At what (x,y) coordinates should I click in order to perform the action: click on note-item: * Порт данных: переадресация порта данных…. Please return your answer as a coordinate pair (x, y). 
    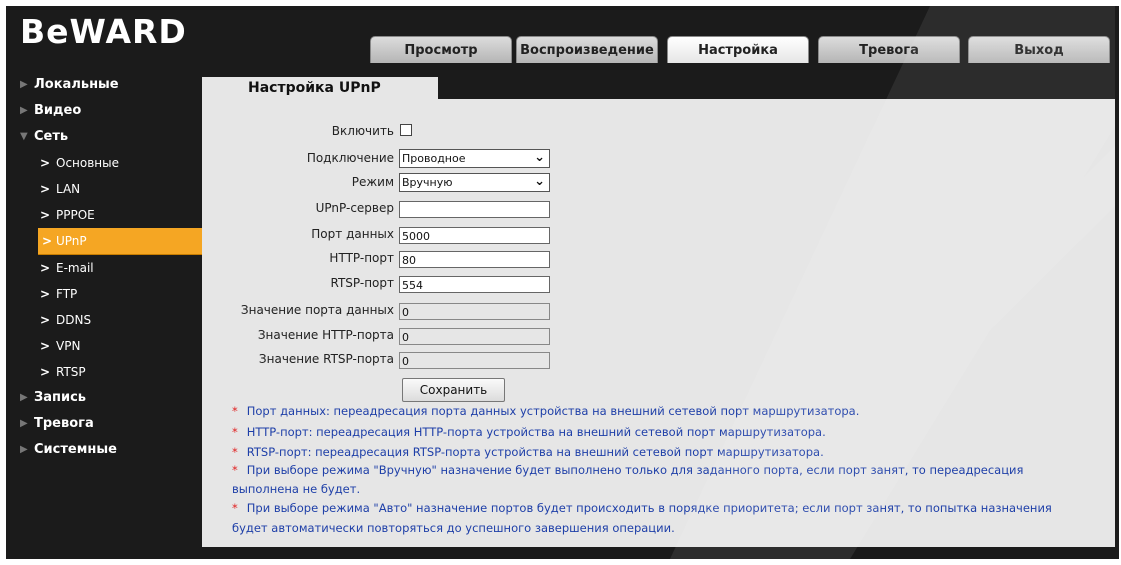
    Looking at the image, I should click on (662, 411).